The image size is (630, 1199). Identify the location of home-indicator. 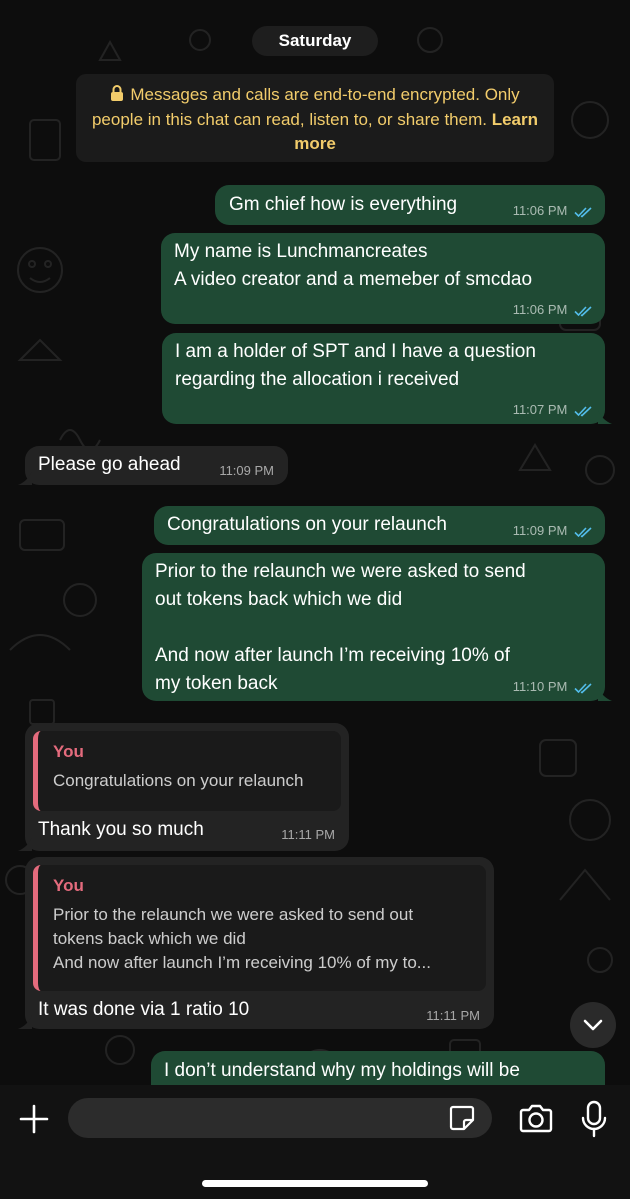
(315, 1183).